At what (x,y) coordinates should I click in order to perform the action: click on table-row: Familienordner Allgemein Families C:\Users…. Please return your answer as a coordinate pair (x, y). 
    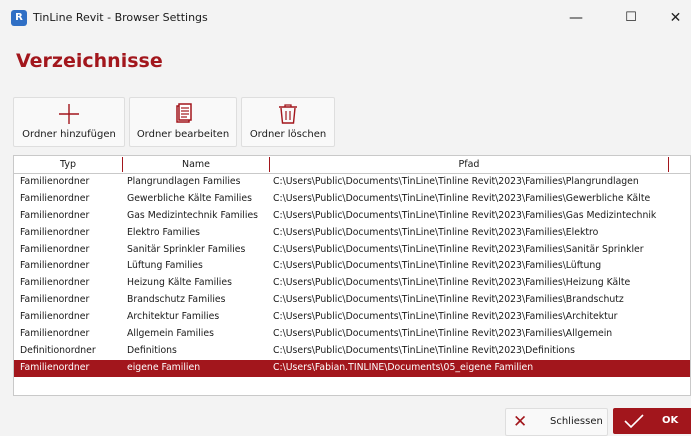
    Looking at the image, I should click on (352, 334).